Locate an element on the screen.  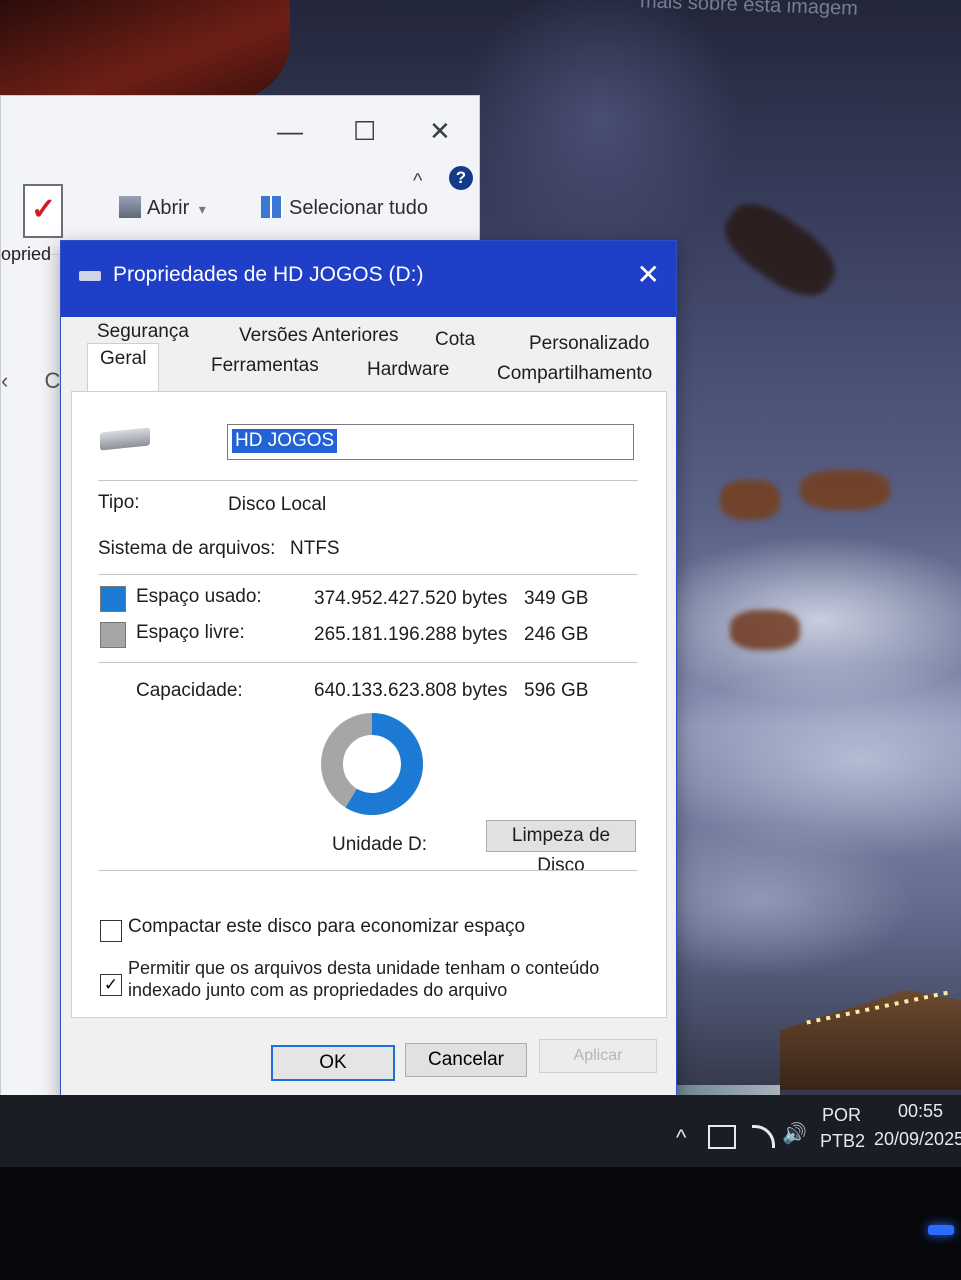
close-button: ✕ is located at coordinates (440, 131).